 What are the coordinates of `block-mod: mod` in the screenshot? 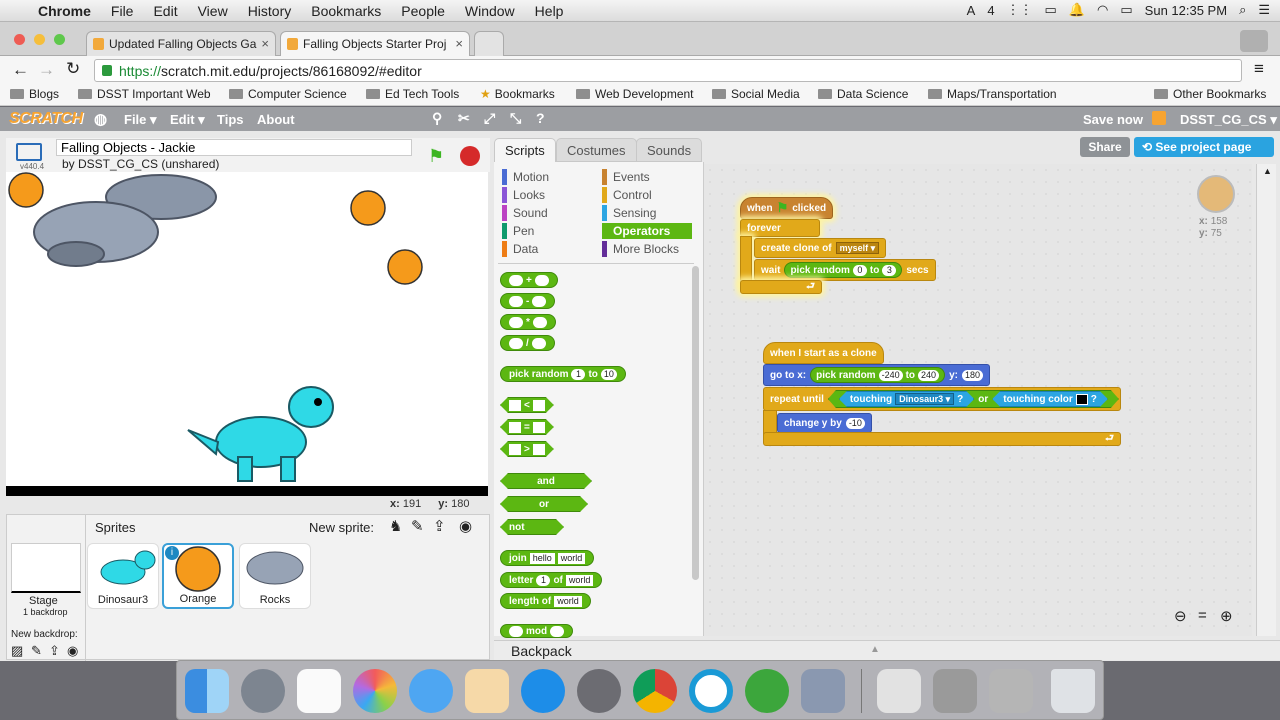 It's located at (537, 631).